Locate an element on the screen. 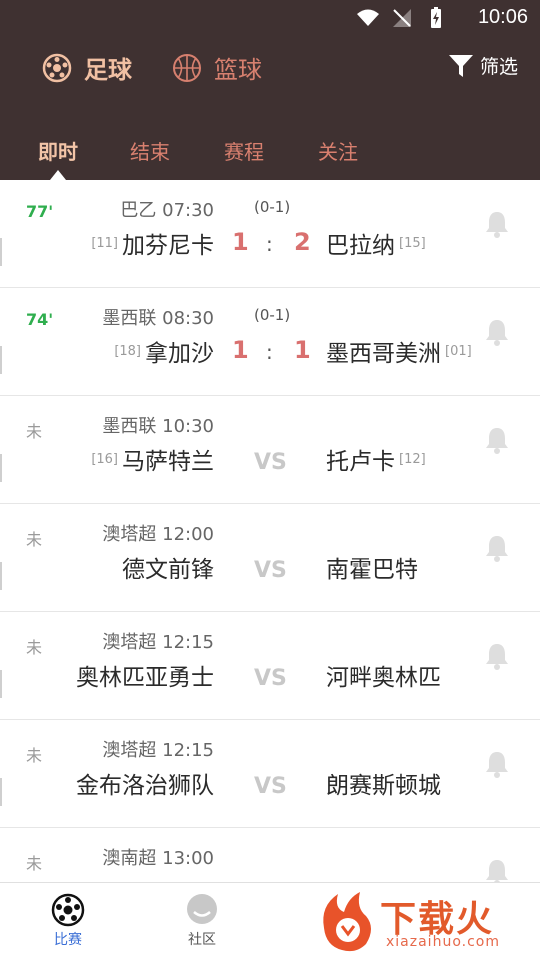  nav-community: 社区 is located at coordinates (202, 921).